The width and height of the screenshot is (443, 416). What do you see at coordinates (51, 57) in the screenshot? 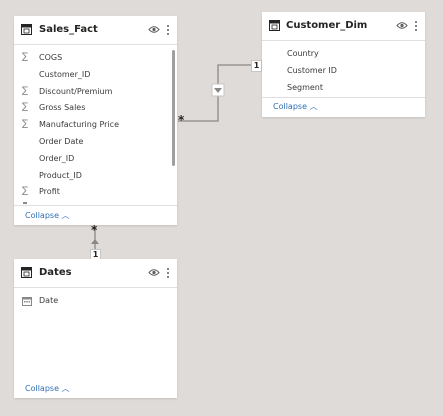
I see `field-label: COGS` at bounding box center [51, 57].